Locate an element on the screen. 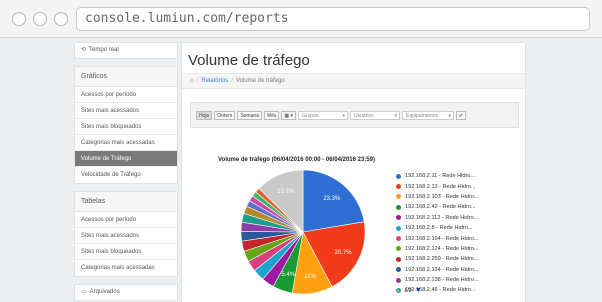 This screenshot has width=602, height=302. legend-page-number: 1/2 is located at coordinates (407, 290).